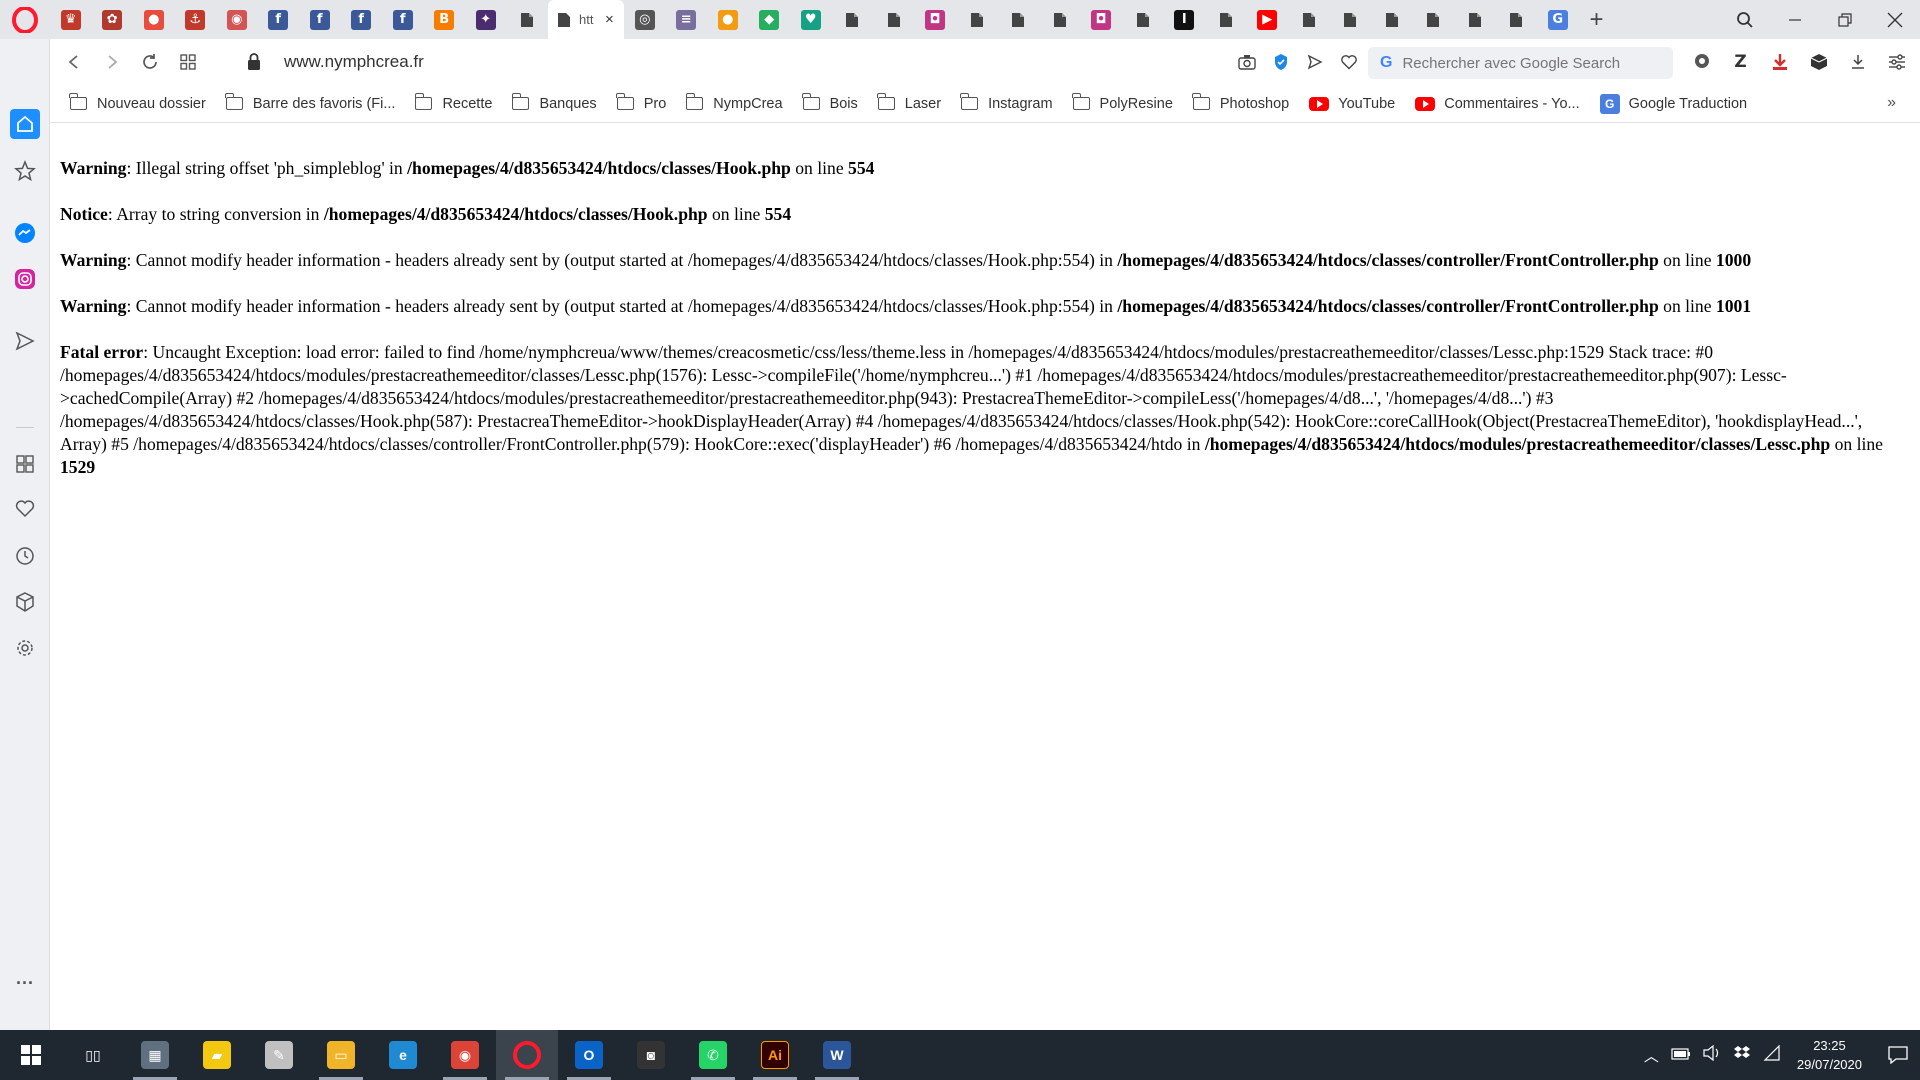 The height and width of the screenshot is (1080, 1920). I want to click on bookmark-item: Photoshop, so click(1240, 102).